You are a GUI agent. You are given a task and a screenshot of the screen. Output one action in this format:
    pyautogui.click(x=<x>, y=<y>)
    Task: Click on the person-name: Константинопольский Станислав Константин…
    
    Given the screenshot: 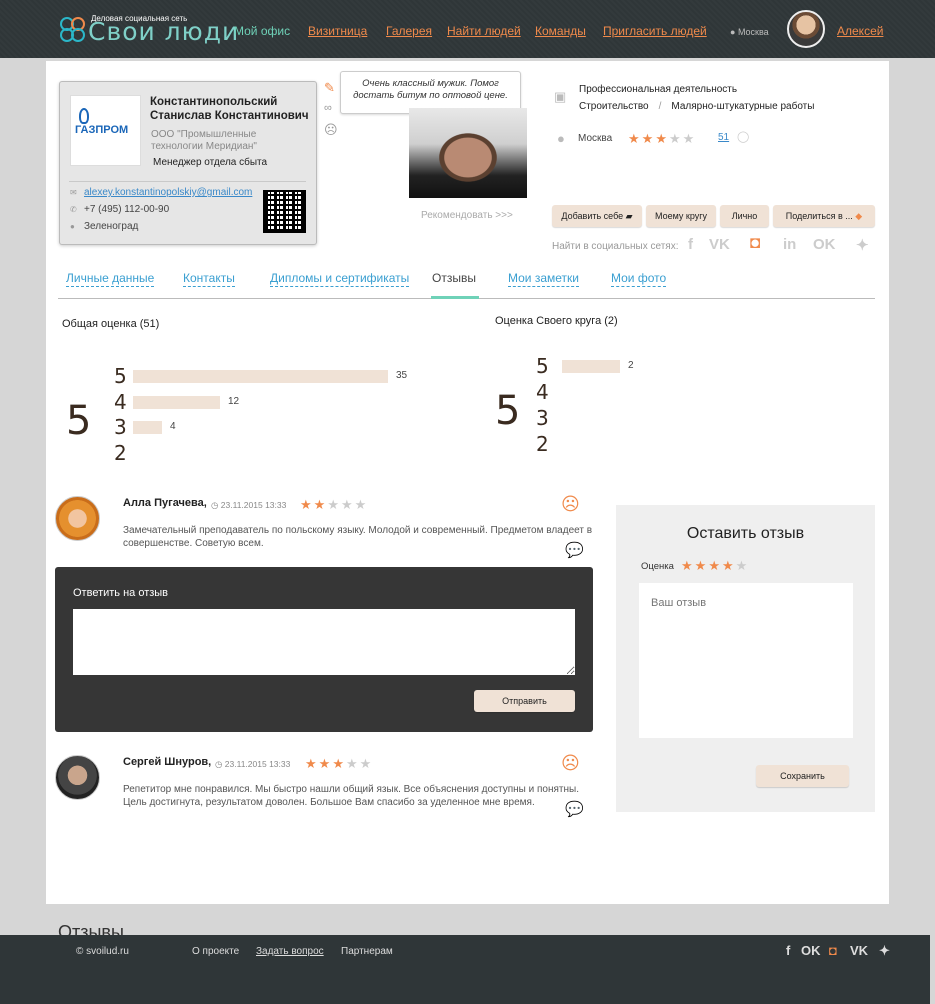 What is the action you would take?
    pyautogui.click(x=229, y=109)
    